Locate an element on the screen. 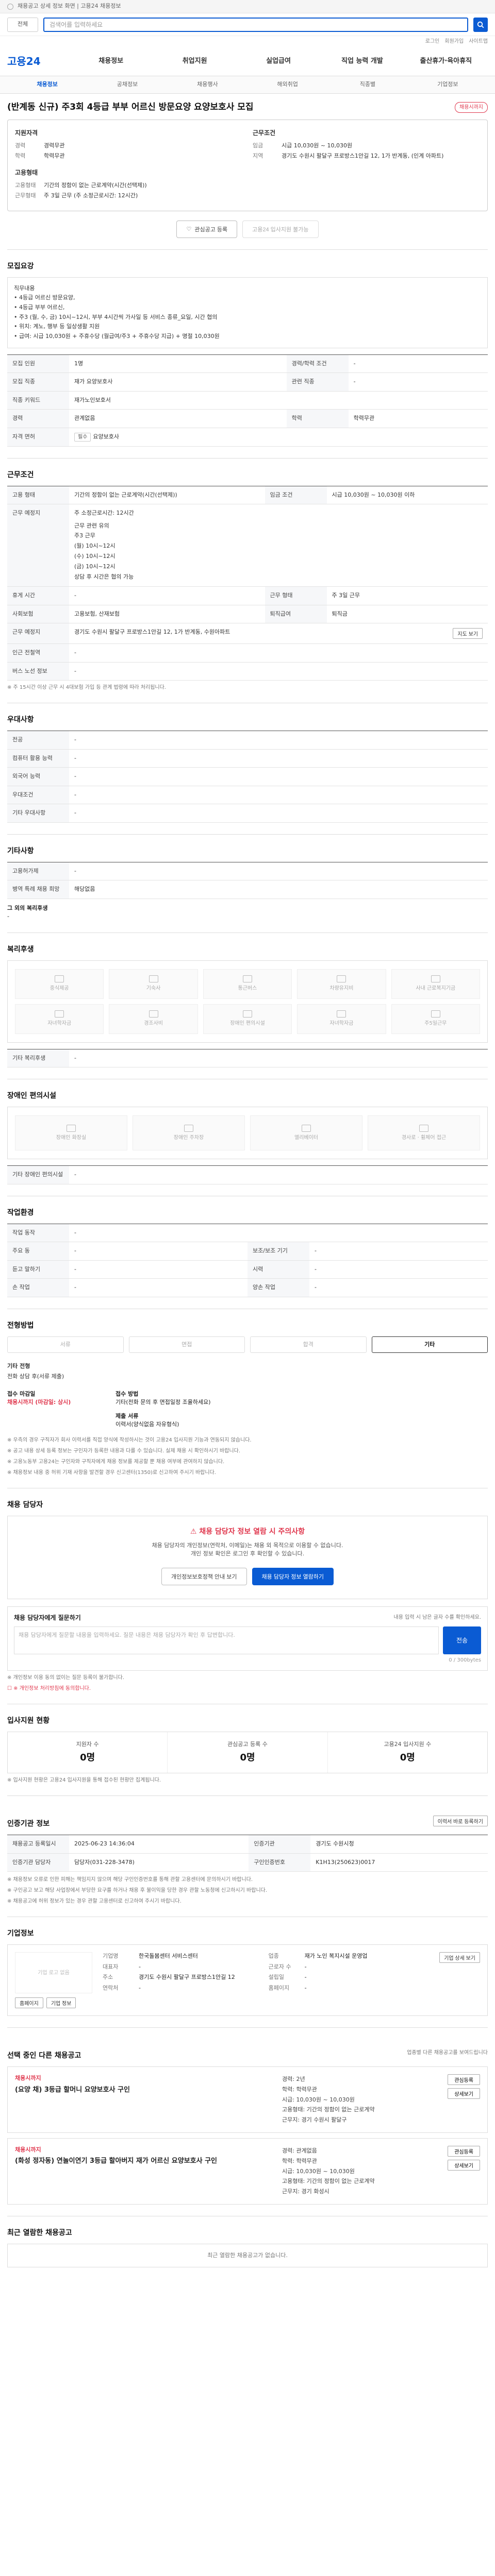 This screenshot has height=2576, width=495. lnb-item-public: 공채정보 is located at coordinates (127, 84).